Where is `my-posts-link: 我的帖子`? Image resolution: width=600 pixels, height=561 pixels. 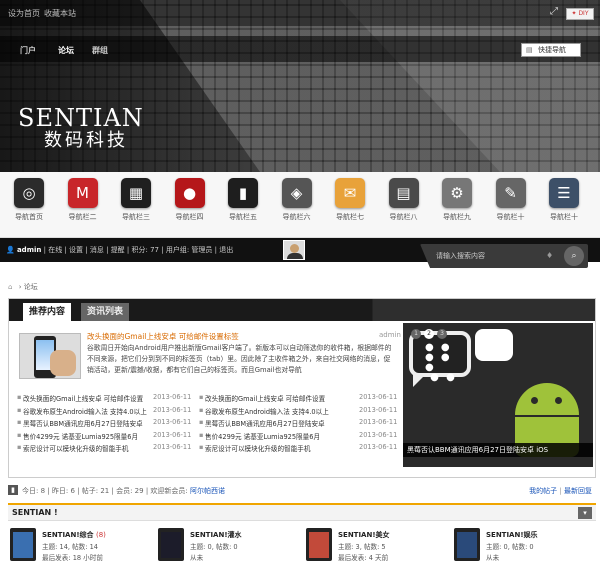
my-posts-link: 我的帖子 is located at coordinates (543, 491).